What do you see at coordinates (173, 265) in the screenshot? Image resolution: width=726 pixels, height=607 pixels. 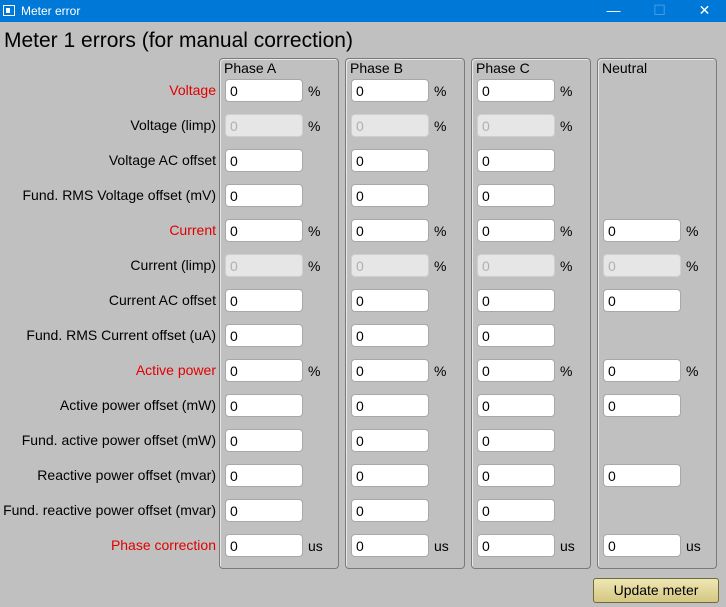 I see `row-label: Current (limp)` at bounding box center [173, 265].